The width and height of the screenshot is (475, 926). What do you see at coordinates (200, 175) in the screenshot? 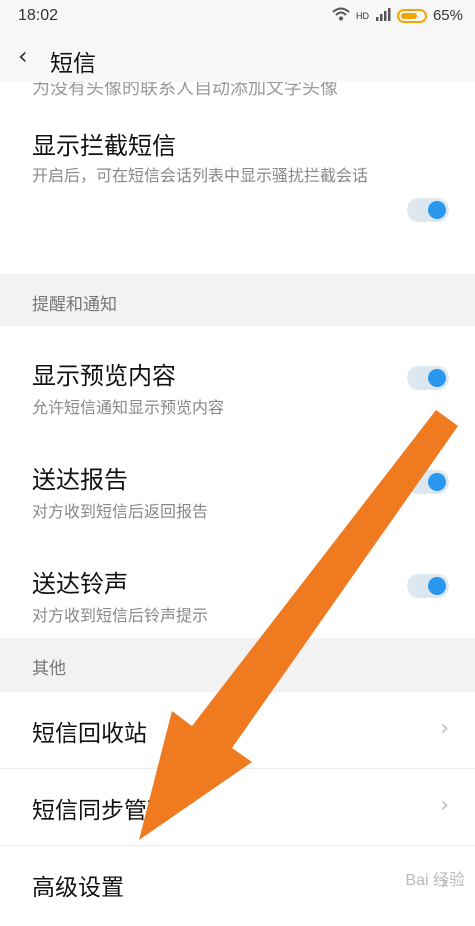
I see `setting-subtitle: 开启后，可在短信会话列表中显示骚扰拦截会话` at bounding box center [200, 175].